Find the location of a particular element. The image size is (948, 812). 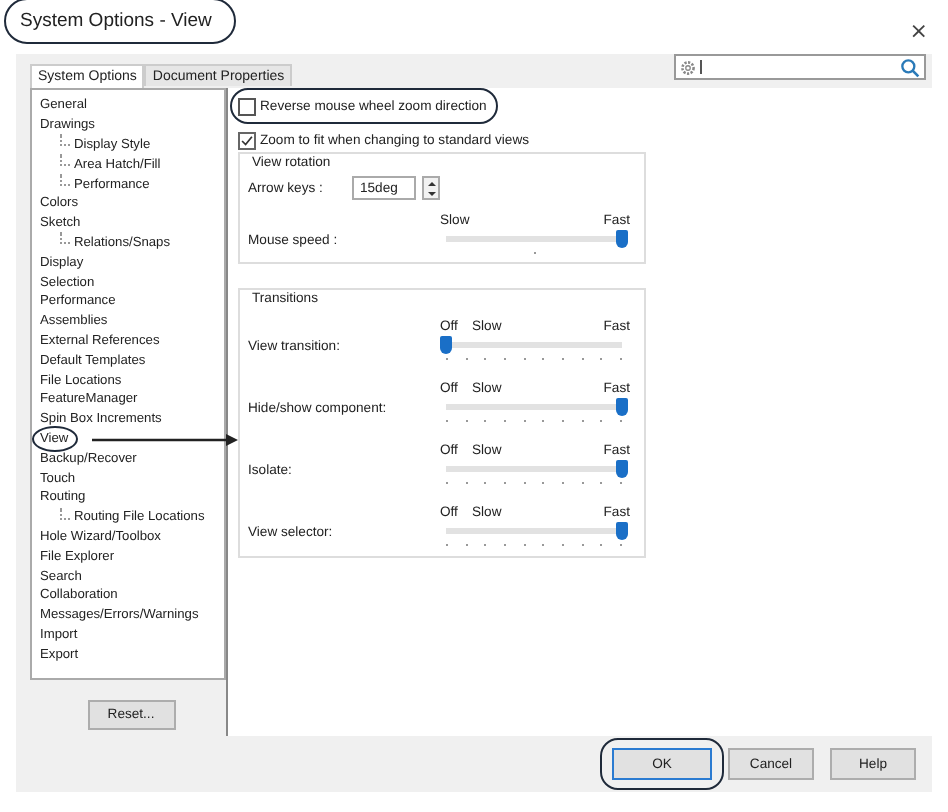

search-field is located at coordinates (800, 67).